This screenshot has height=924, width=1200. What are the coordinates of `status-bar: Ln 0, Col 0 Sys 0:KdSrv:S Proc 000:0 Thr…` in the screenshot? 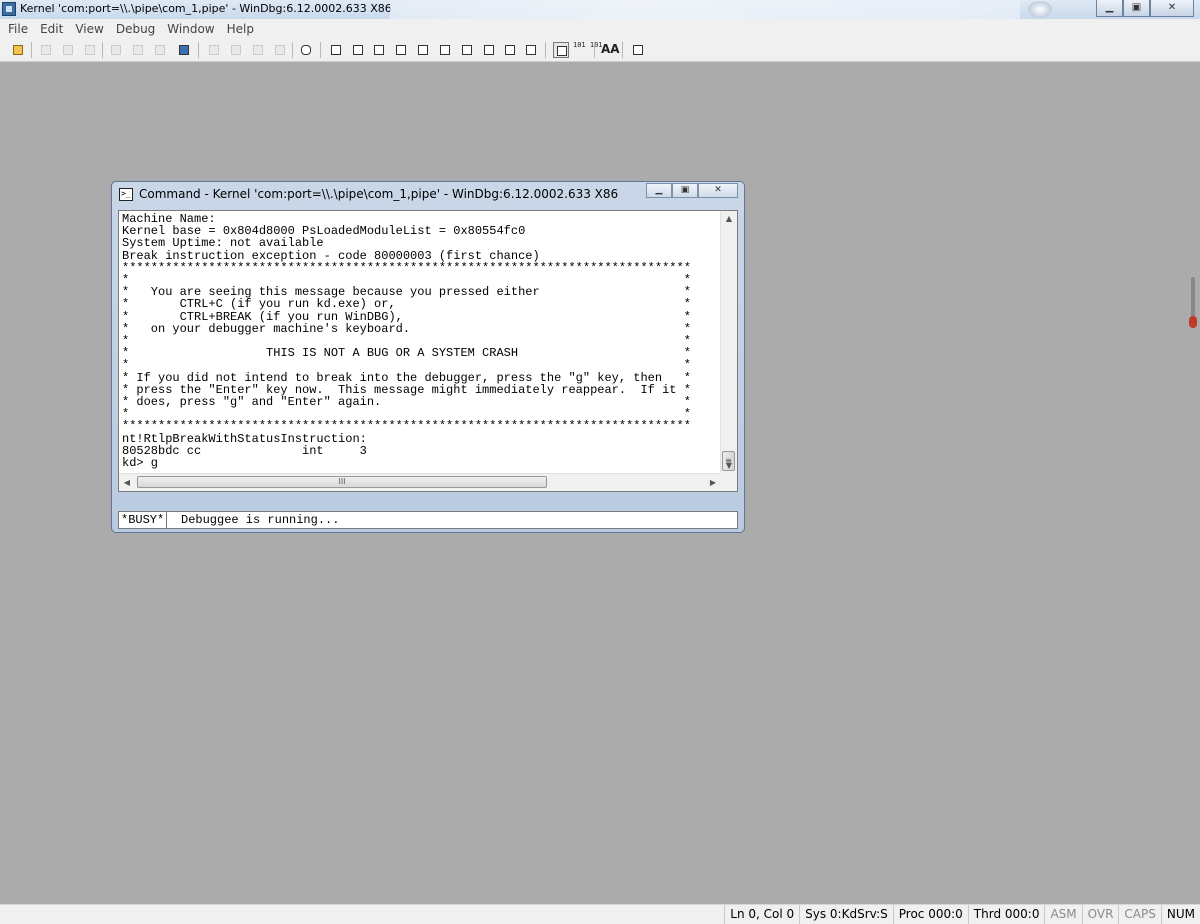 It's located at (600, 914).